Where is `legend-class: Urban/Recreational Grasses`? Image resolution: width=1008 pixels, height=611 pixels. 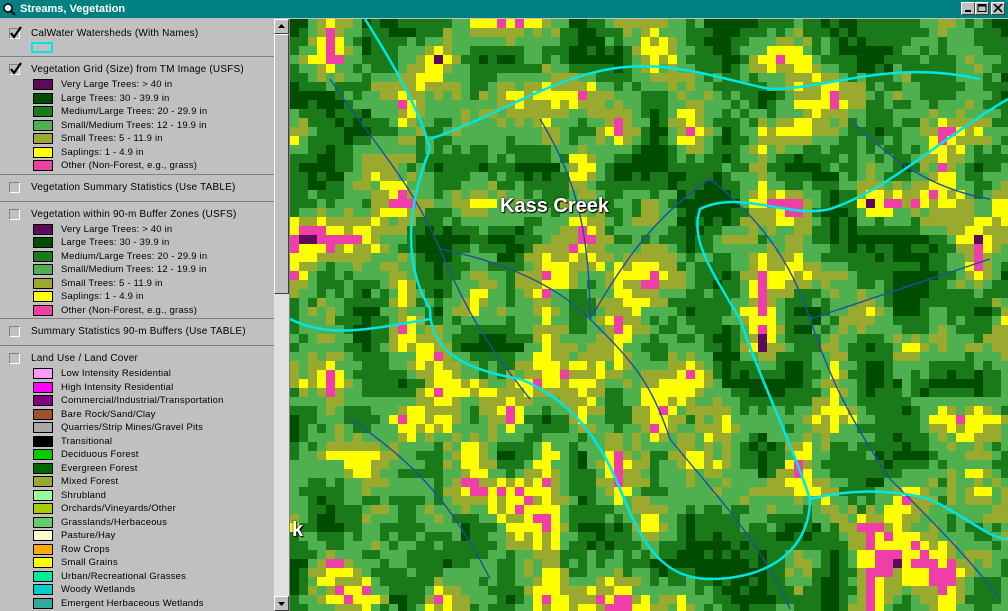 legend-class: Urban/Recreational Grasses is located at coordinates (137, 576).